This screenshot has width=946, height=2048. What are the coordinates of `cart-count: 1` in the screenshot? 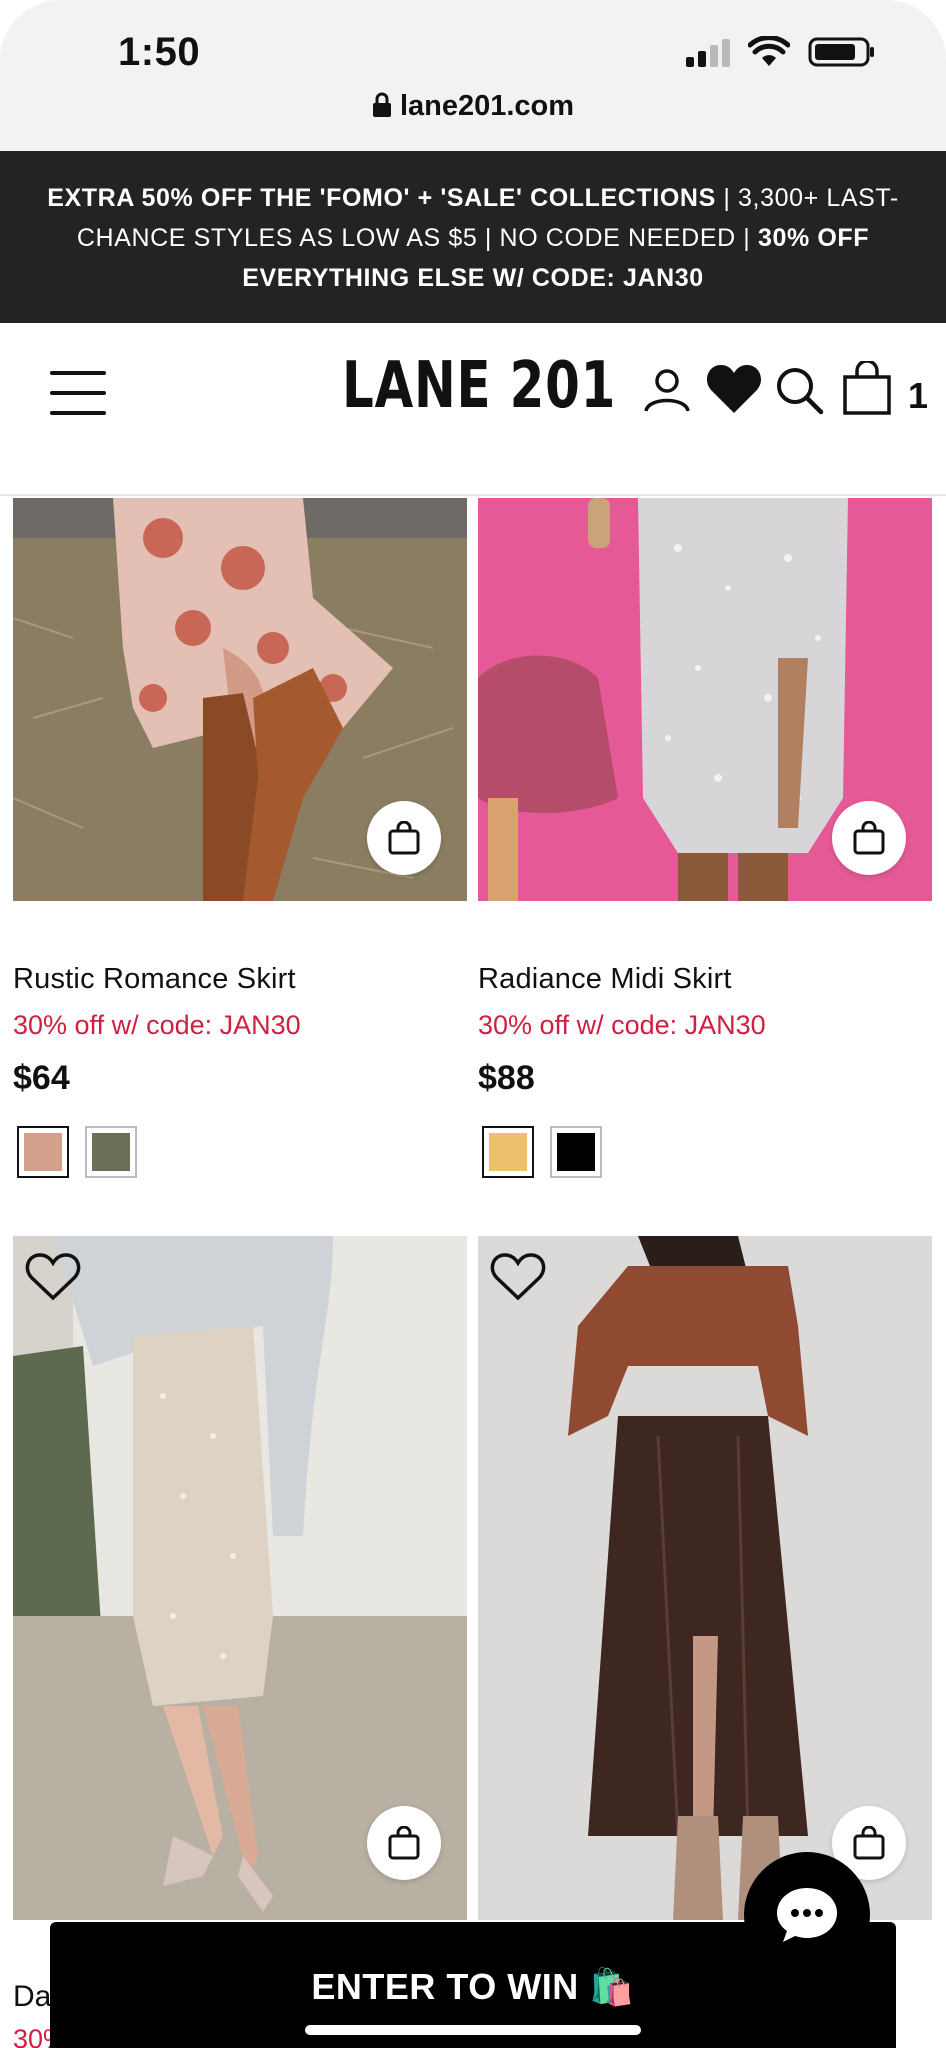 It's located at (918, 395).